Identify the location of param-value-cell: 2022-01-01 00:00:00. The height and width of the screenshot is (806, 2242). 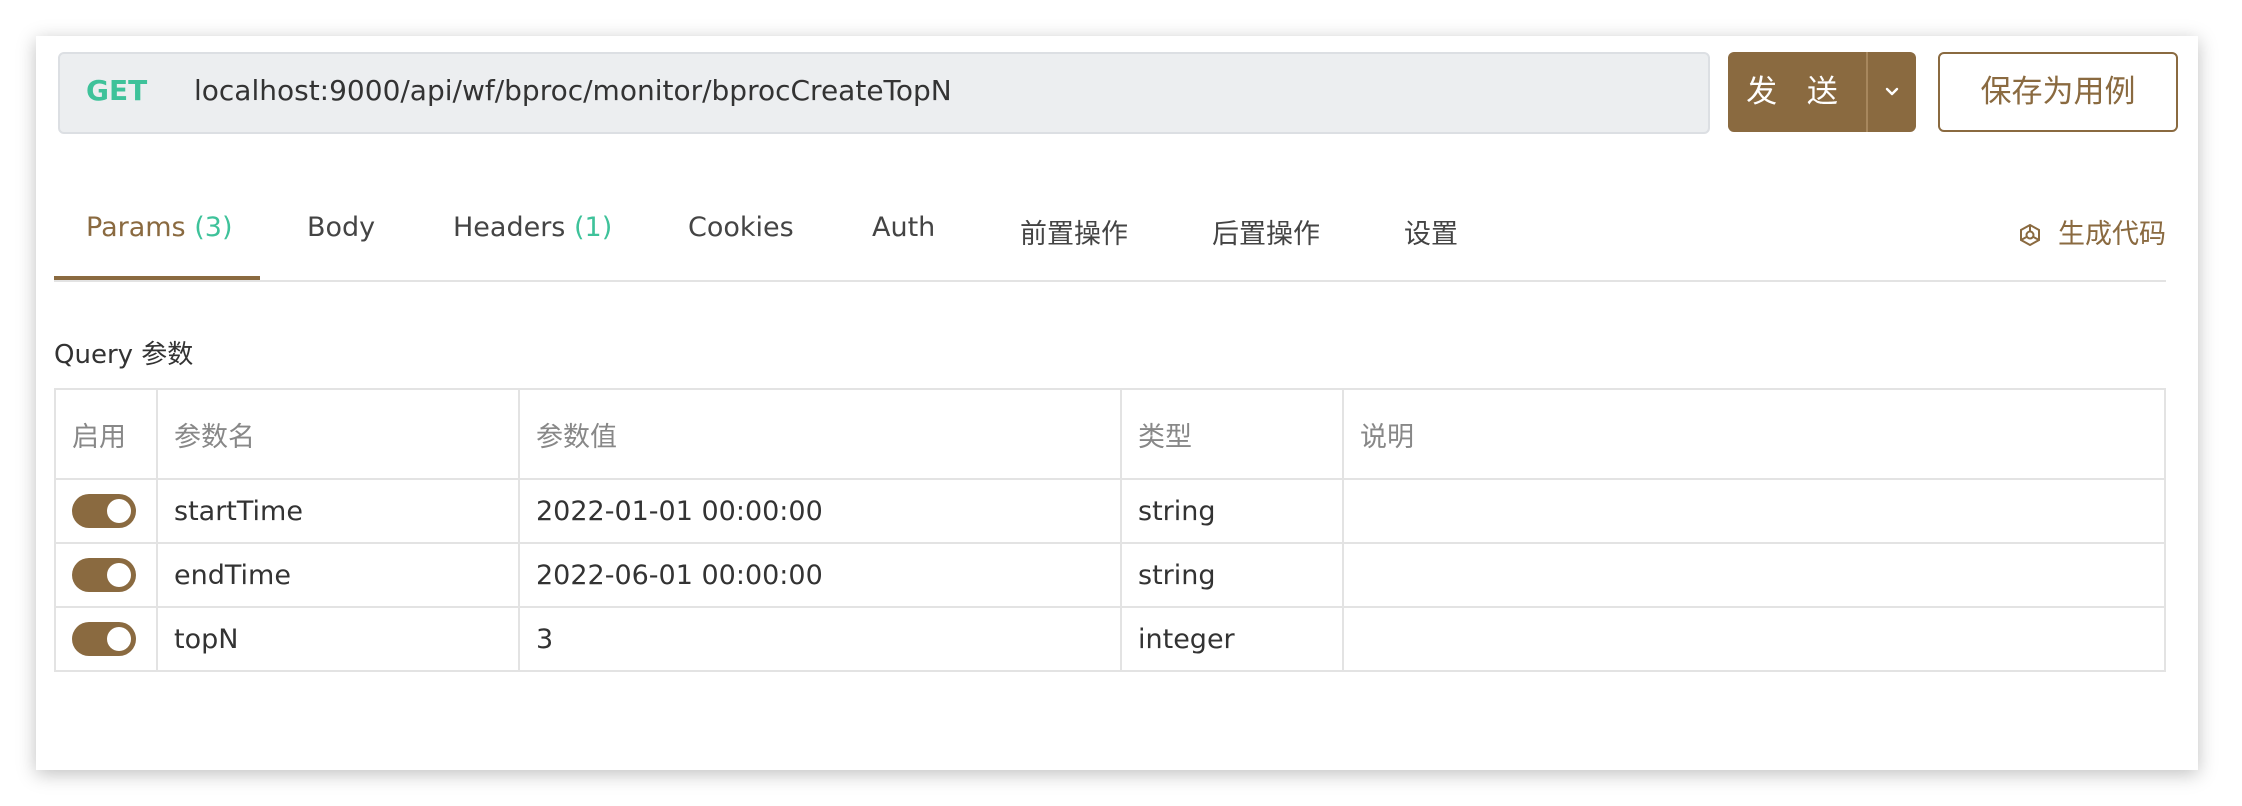
(820, 511).